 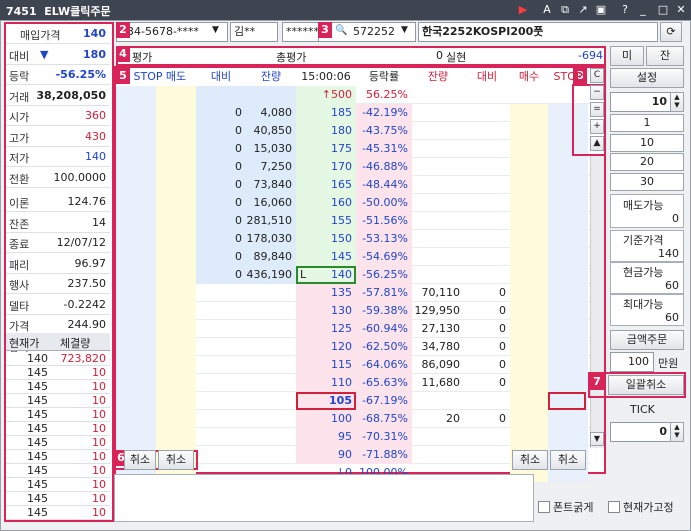 I want to click on sell-order-row: 0 73,840 165 -48.44%, so click(x=353, y=185).